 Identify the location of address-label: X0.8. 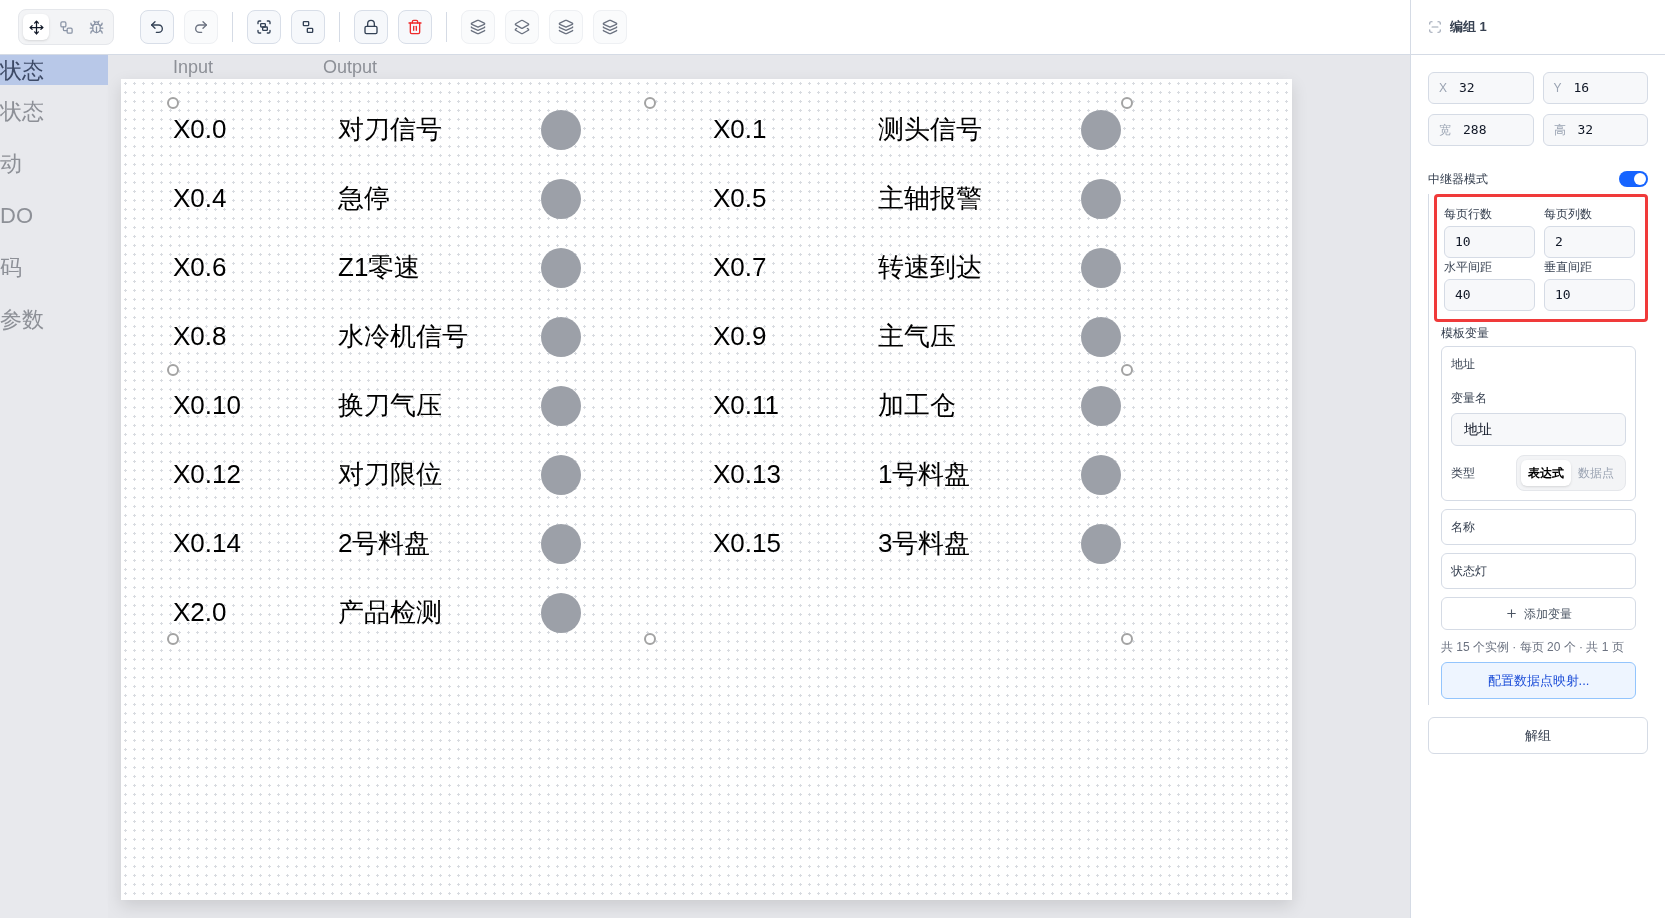
(200, 336).